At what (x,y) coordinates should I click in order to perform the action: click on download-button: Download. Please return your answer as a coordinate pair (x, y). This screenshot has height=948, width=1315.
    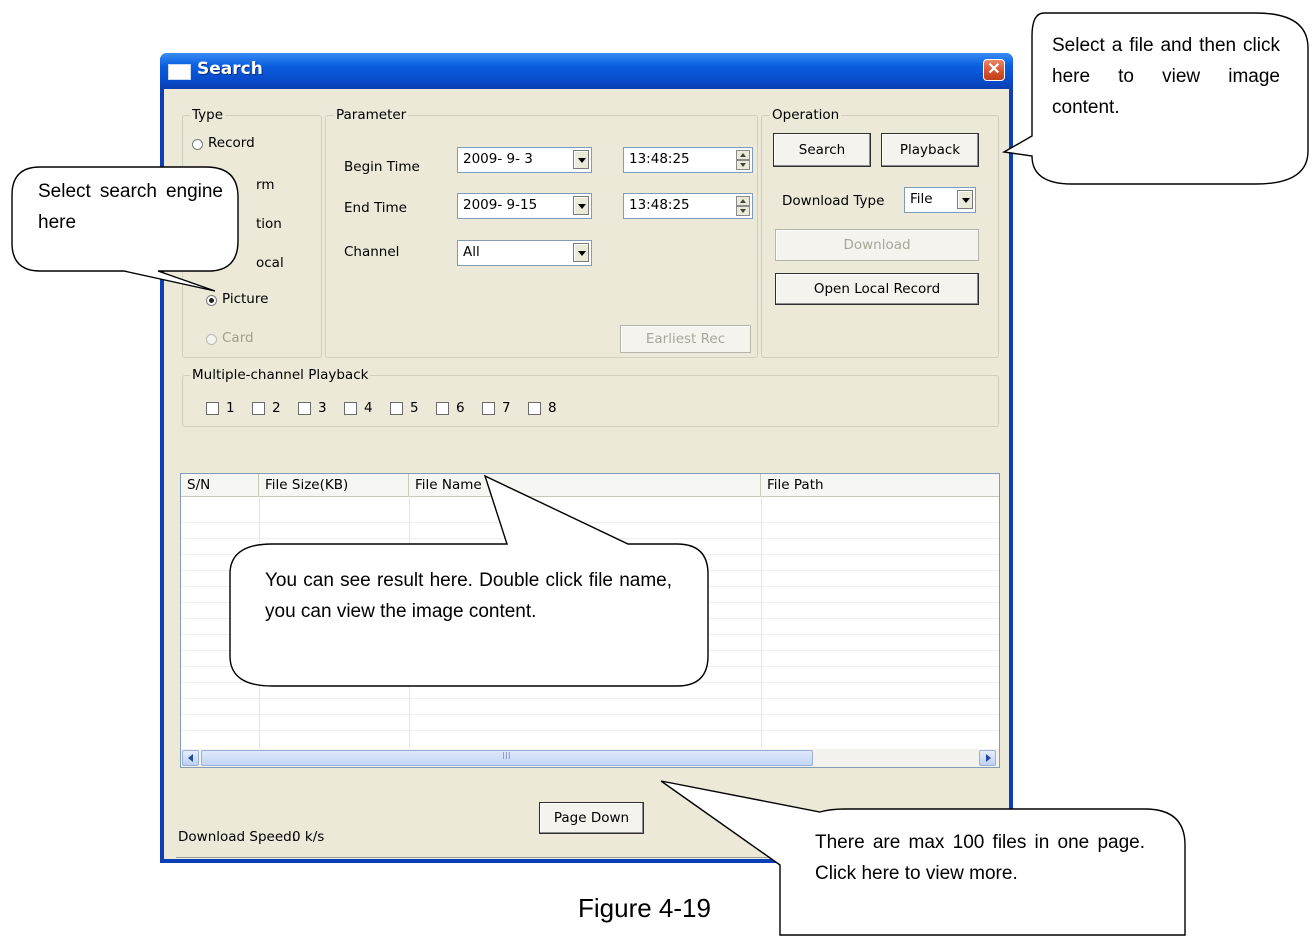
    Looking at the image, I should click on (877, 245).